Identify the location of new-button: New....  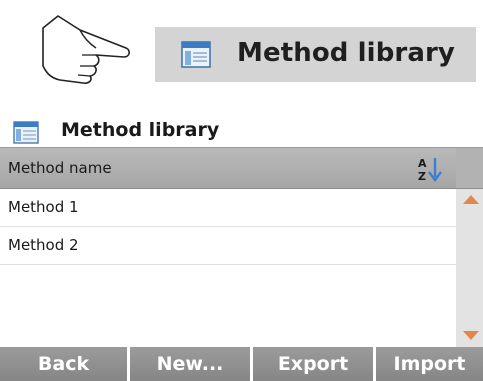
(190, 364).